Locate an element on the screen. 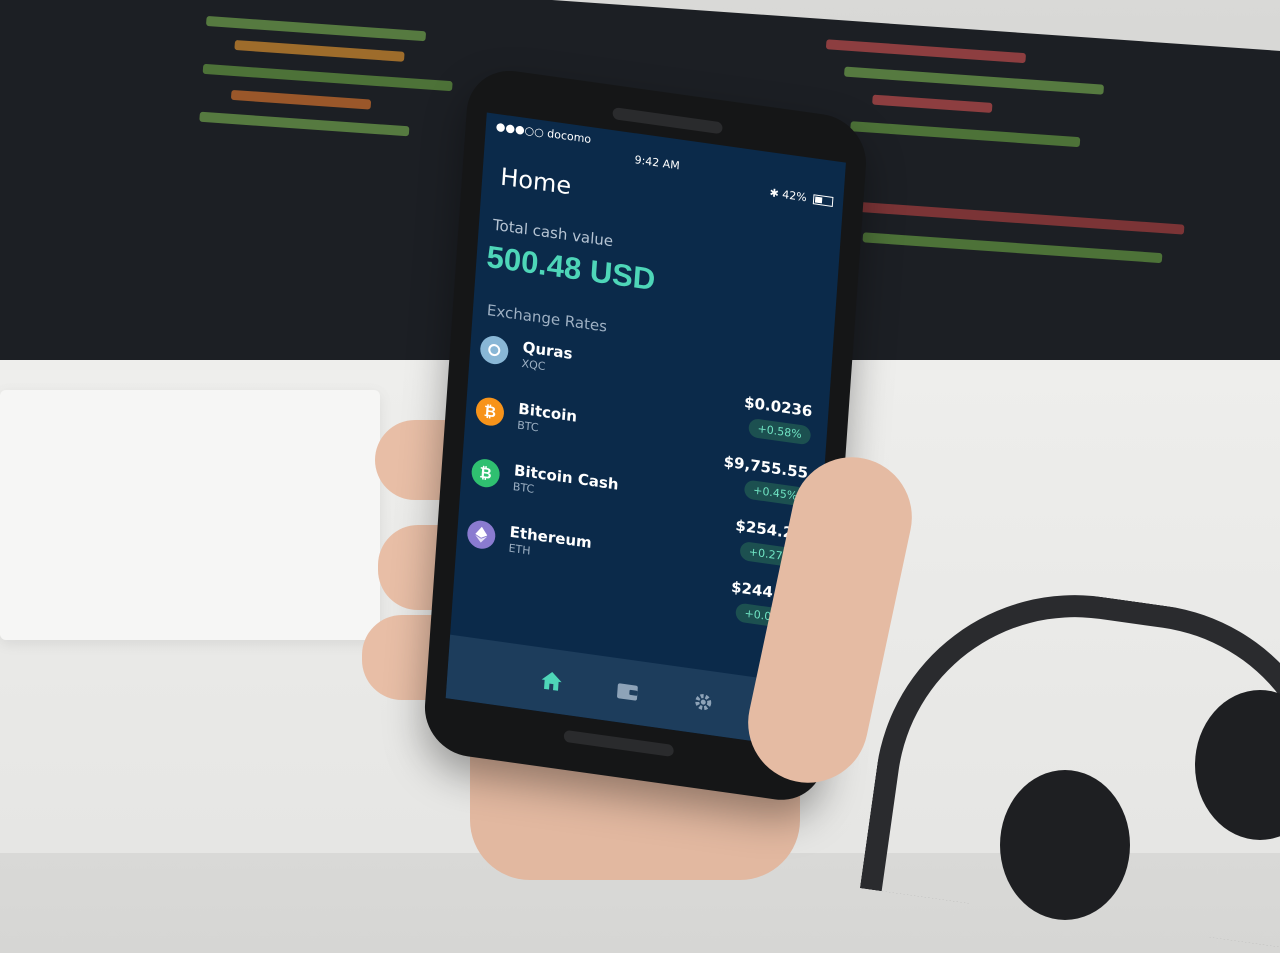 This screenshot has width=1280, height=953. bluetooth-icon: ✱ is located at coordinates (774, 193).